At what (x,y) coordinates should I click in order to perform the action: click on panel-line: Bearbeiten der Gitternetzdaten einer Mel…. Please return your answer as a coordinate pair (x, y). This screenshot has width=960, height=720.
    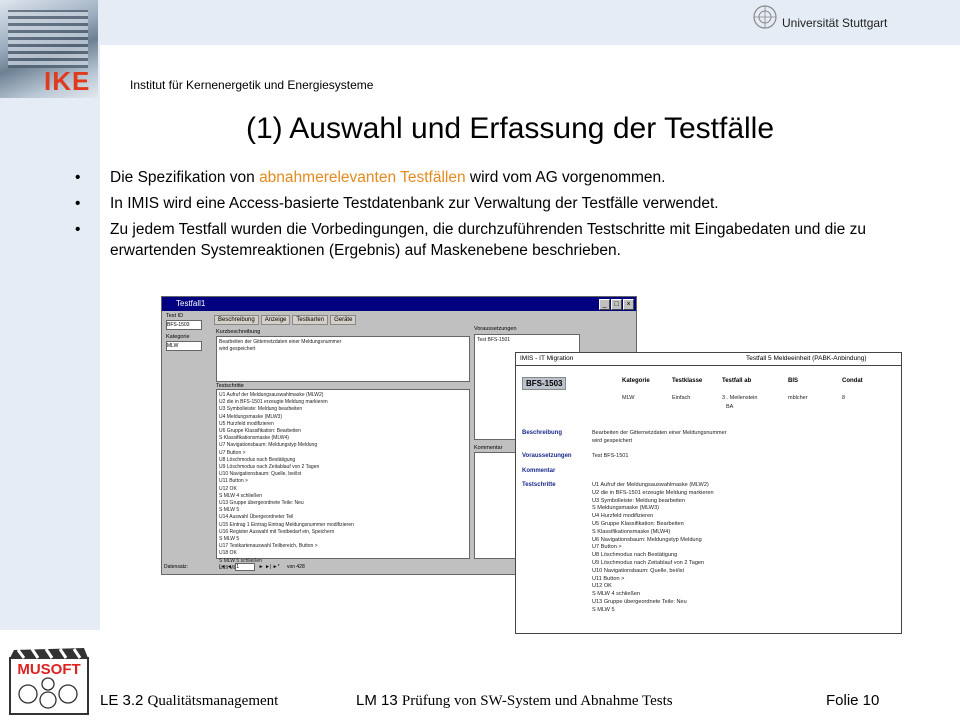
    Looking at the image, I should click on (280, 342).